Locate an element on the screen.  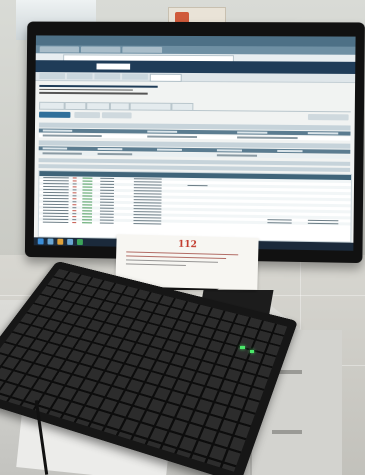
app-menu is located at coordinates (195, 78).